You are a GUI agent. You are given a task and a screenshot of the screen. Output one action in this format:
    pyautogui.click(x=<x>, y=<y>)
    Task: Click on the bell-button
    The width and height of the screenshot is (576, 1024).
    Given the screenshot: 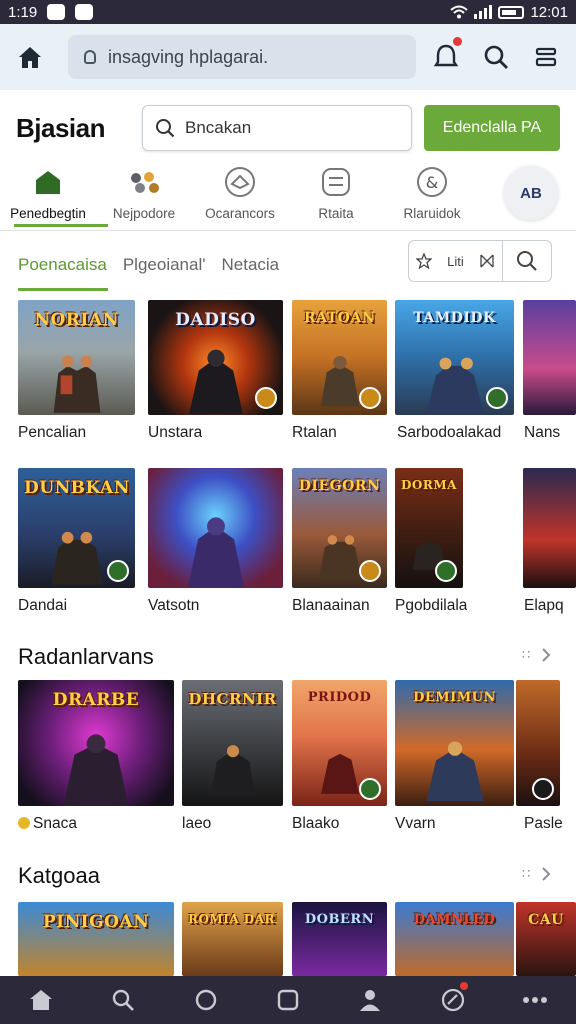 What is the action you would take?
    pyautogui.click(x=446, y=56)
    